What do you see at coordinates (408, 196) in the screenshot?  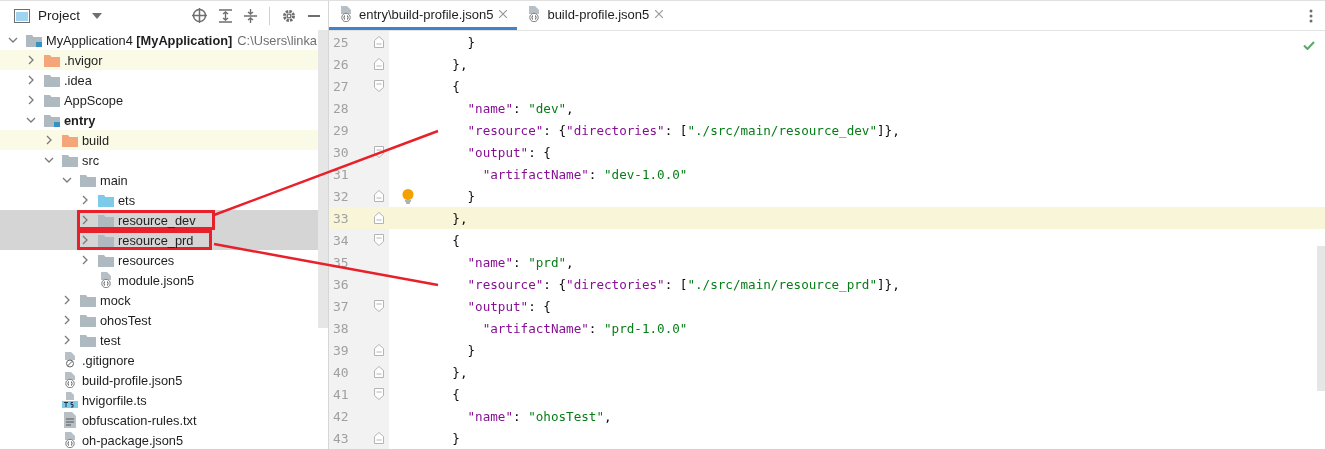 I see `lightbulb-icon` at bounding box center [408, 196].